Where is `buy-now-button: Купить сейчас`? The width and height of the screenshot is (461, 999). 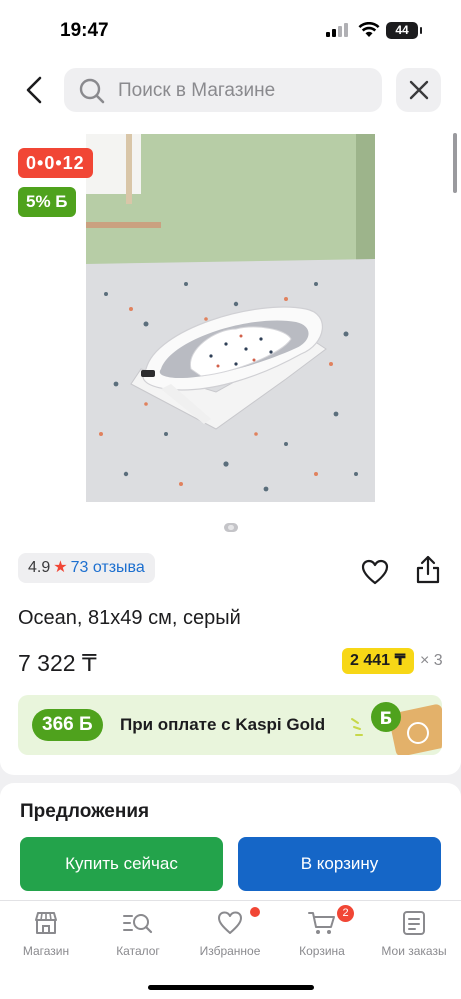
buy-now-button: Купить сейчас is located at coordinates (121, 864).